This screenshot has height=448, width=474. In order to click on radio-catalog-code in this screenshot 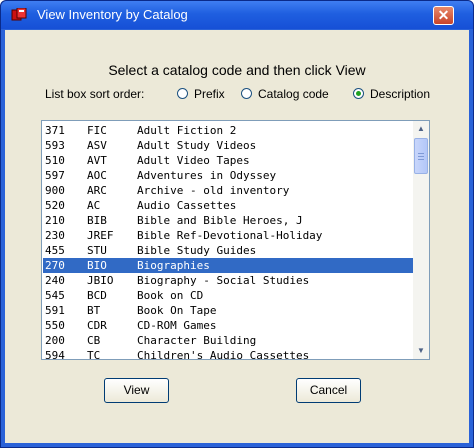, I will do `click(246, 93)`.